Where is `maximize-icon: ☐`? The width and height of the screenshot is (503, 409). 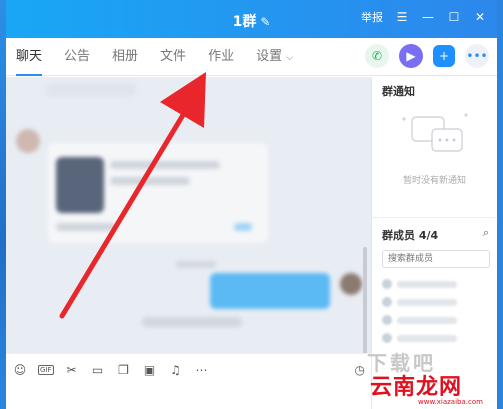
maximize-icon: ☐ is located at coordinates (454, 17).